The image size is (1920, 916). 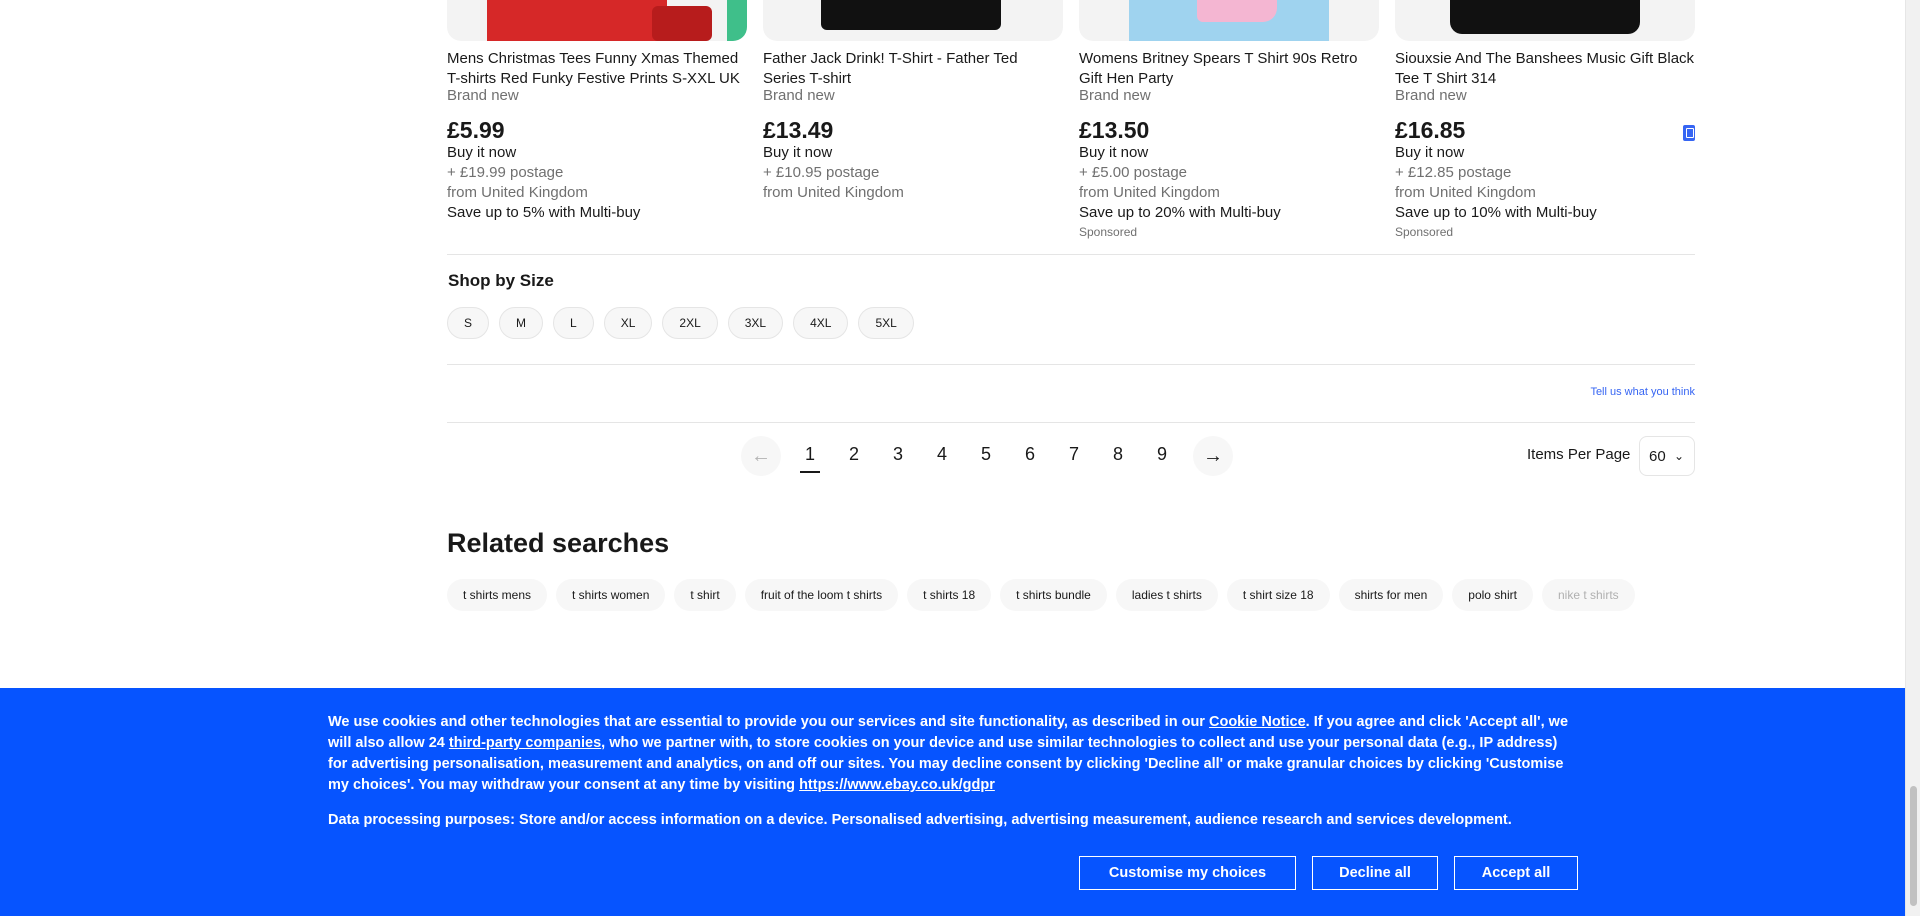 I want to click on items-per-page-value: 60, so click(x=1657, y=456).